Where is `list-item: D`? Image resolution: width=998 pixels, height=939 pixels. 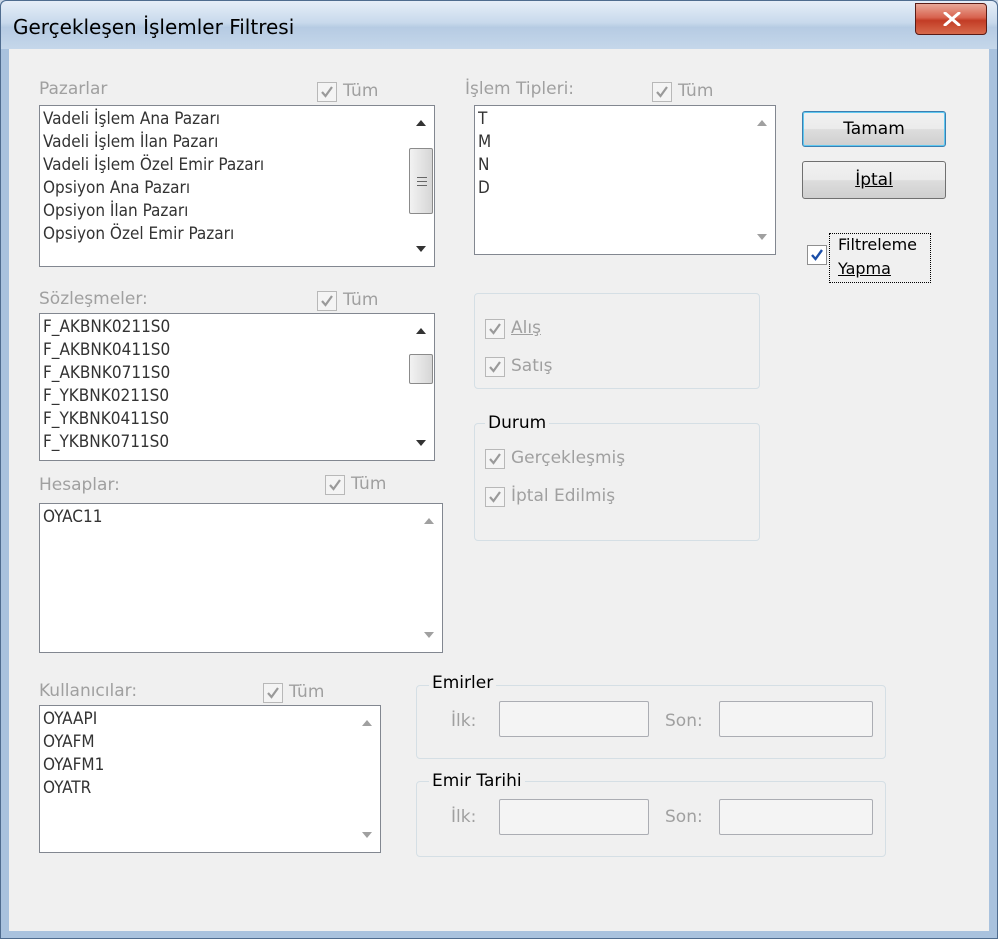
list-item: D is located at coordinates (611, 188).